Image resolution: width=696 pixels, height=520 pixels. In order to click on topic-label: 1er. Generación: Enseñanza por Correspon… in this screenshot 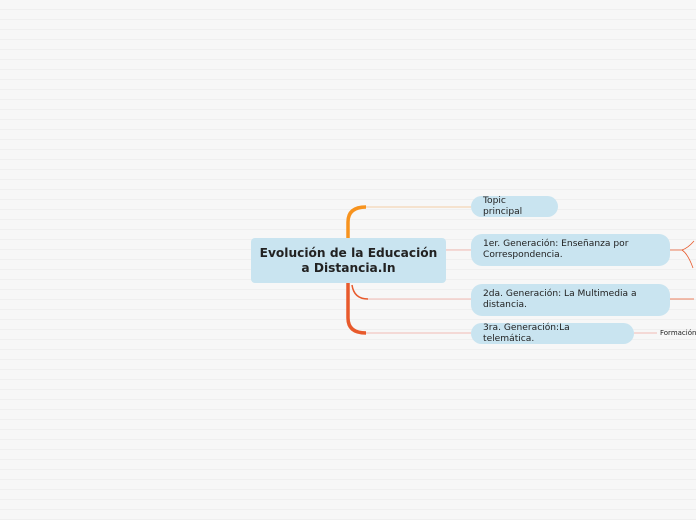, I will do `click(556, 249)`.